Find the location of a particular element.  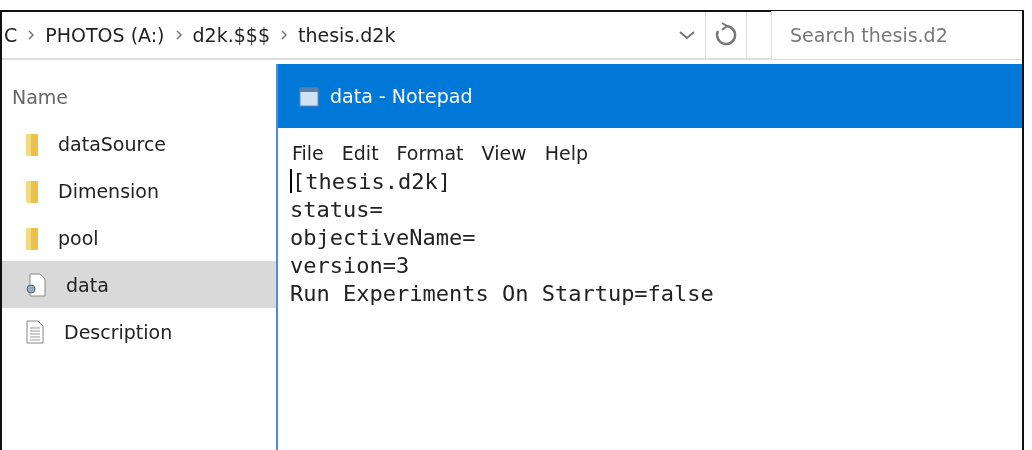

menu-item: Help is located at coordinates (566, 153).